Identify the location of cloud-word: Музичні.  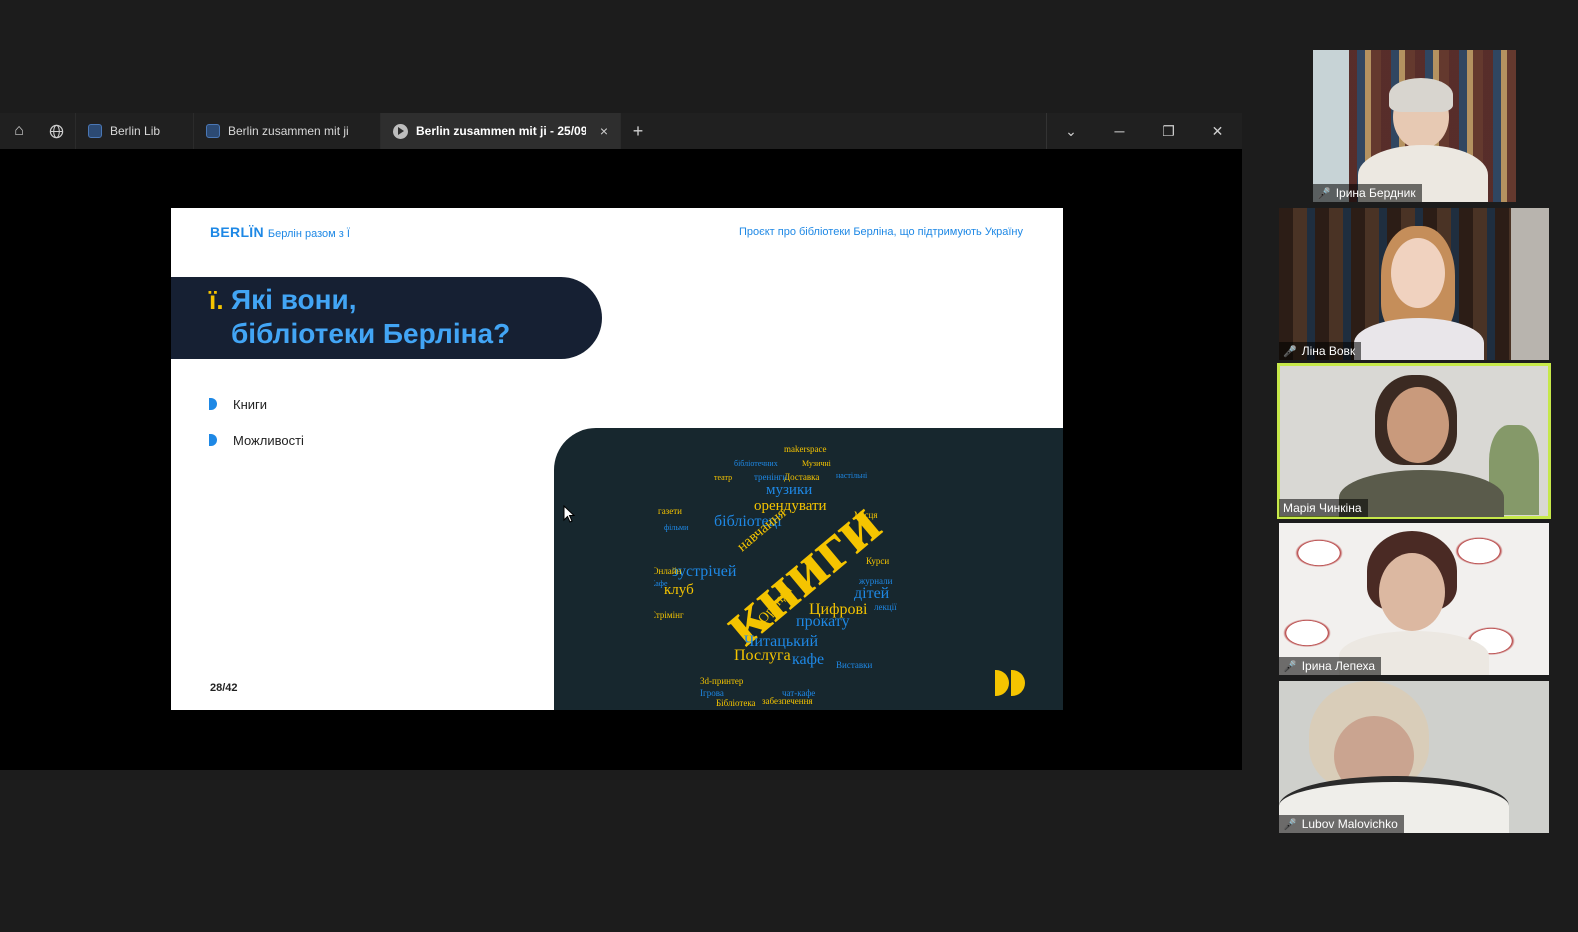
(817, 463).